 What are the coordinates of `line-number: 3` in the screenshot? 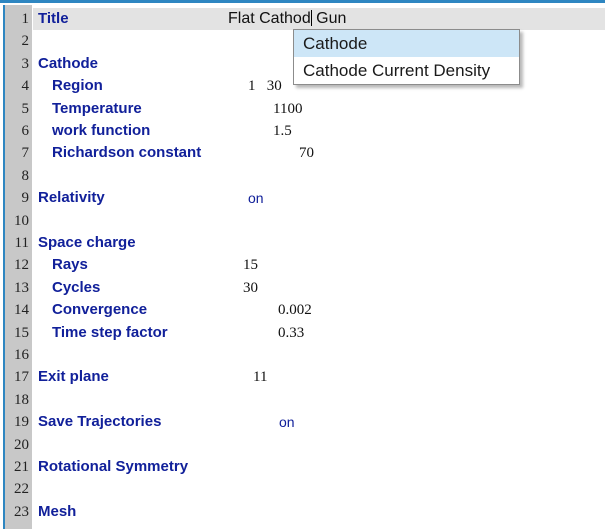 It's located at (25, 63).